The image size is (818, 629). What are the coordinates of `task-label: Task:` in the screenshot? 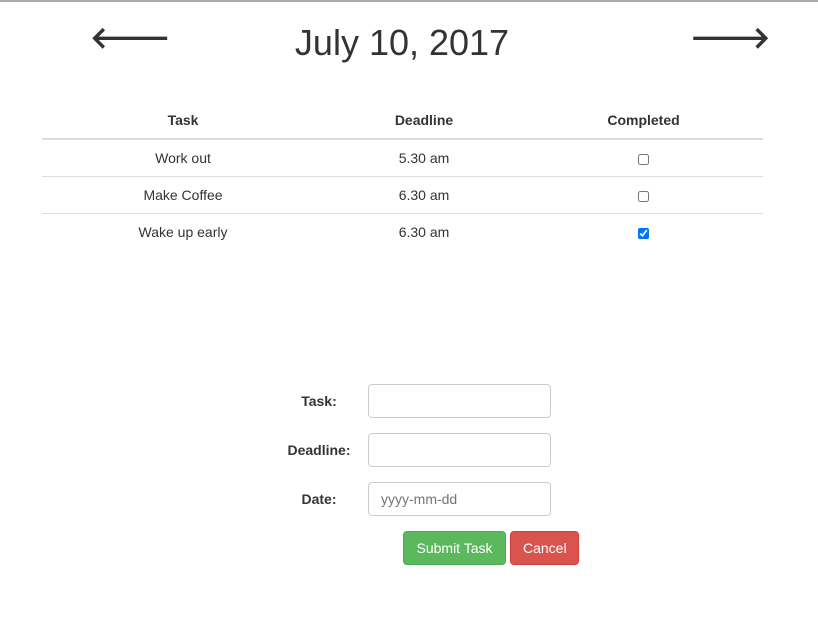 It's located at (319, 401).